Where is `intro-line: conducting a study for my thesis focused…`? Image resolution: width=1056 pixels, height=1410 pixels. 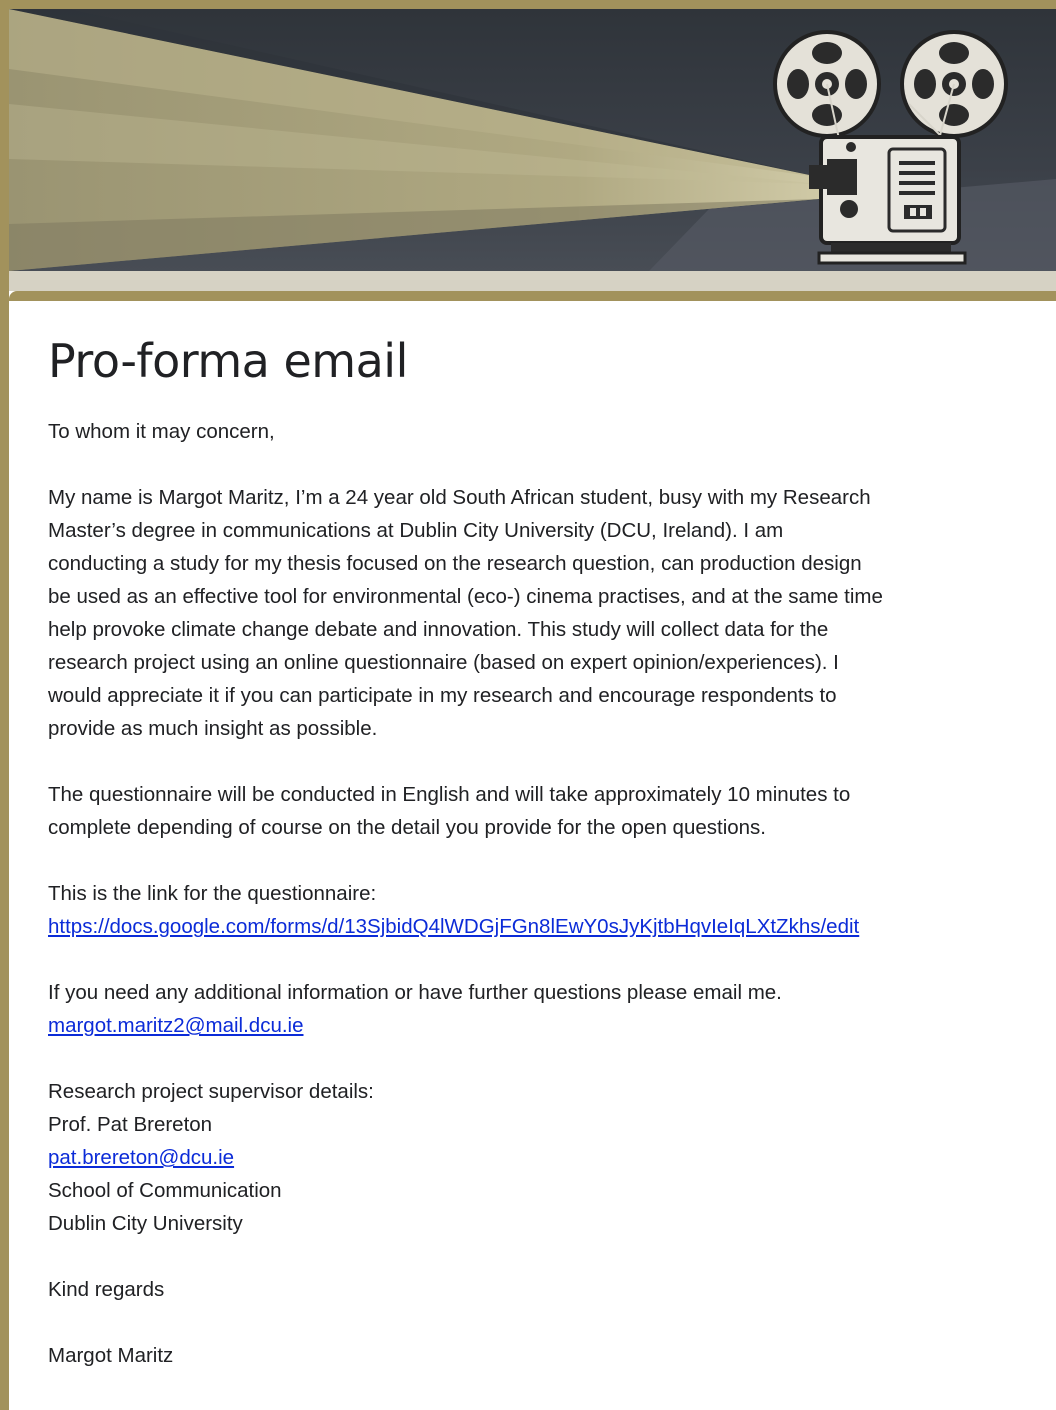 intro-line: conducting a study for my thesis focused… is located at coordinates (455, 563).